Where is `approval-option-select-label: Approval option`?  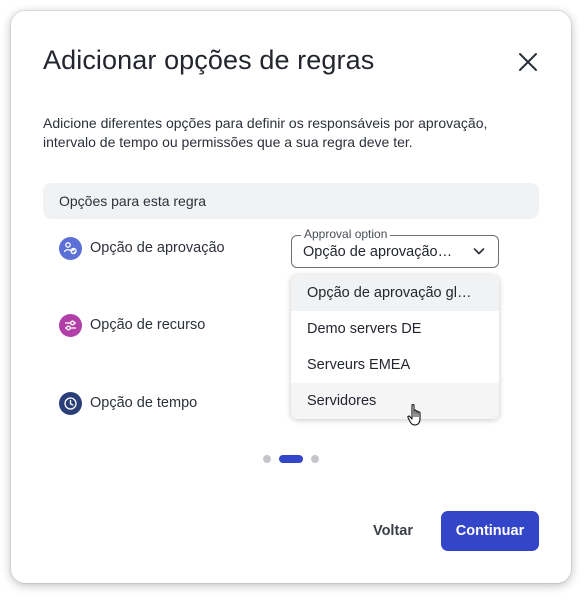
approval-option-select-label: Approval option is located at coordinates (346, 234).